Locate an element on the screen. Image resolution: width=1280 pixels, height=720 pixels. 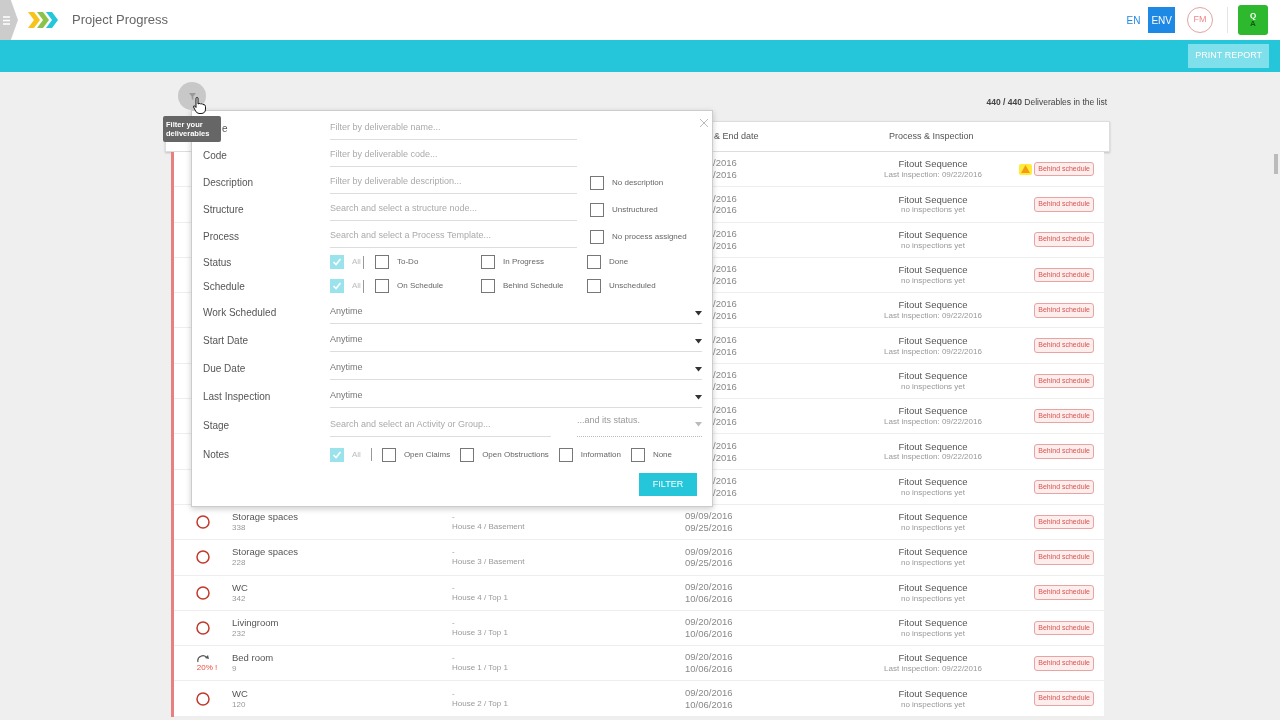
checkbox-label: To-Do is located at coordinates (408, 262).